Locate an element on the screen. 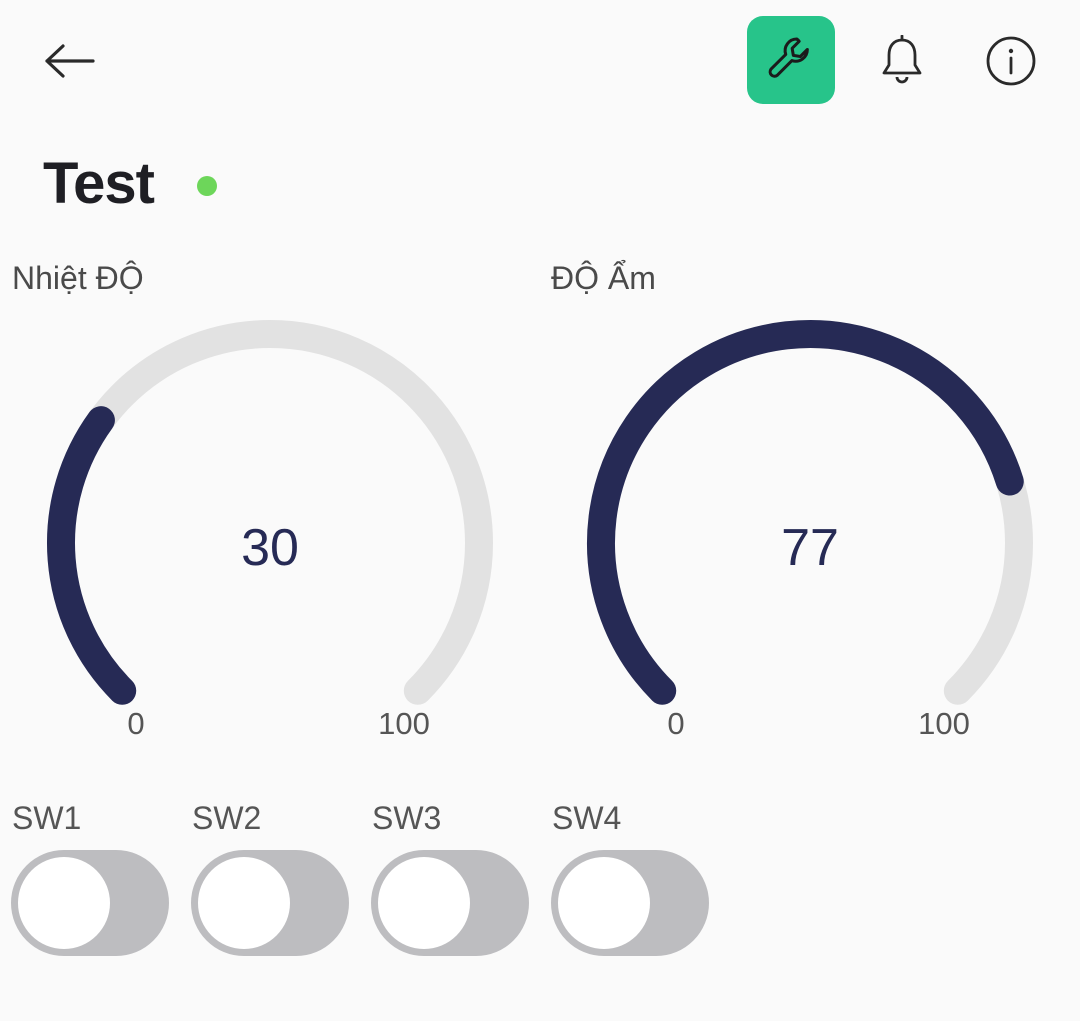  switch-label-sw4: SW4 is located at coordinates (587, 818).